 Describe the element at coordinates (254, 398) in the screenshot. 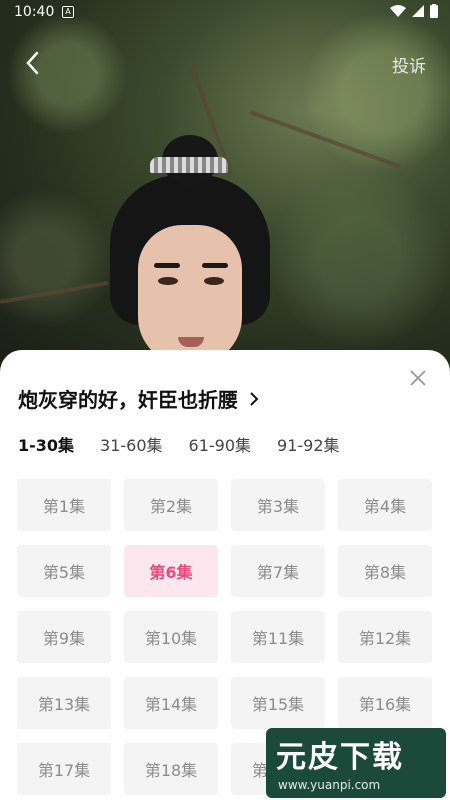

I see `chevron-right-icon` at that location.